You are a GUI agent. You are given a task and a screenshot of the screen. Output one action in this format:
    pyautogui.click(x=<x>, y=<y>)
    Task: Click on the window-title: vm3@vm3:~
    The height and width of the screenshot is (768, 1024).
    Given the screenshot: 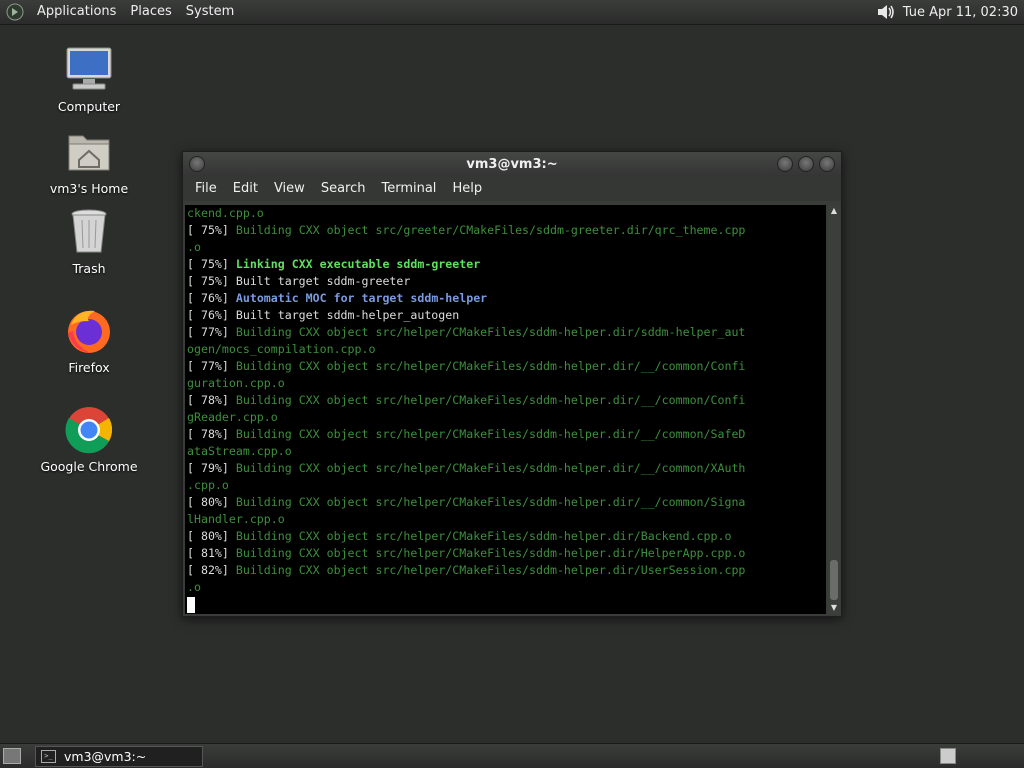 What is the action you would take?
    pyautogui.click(x=512, y=164)
    